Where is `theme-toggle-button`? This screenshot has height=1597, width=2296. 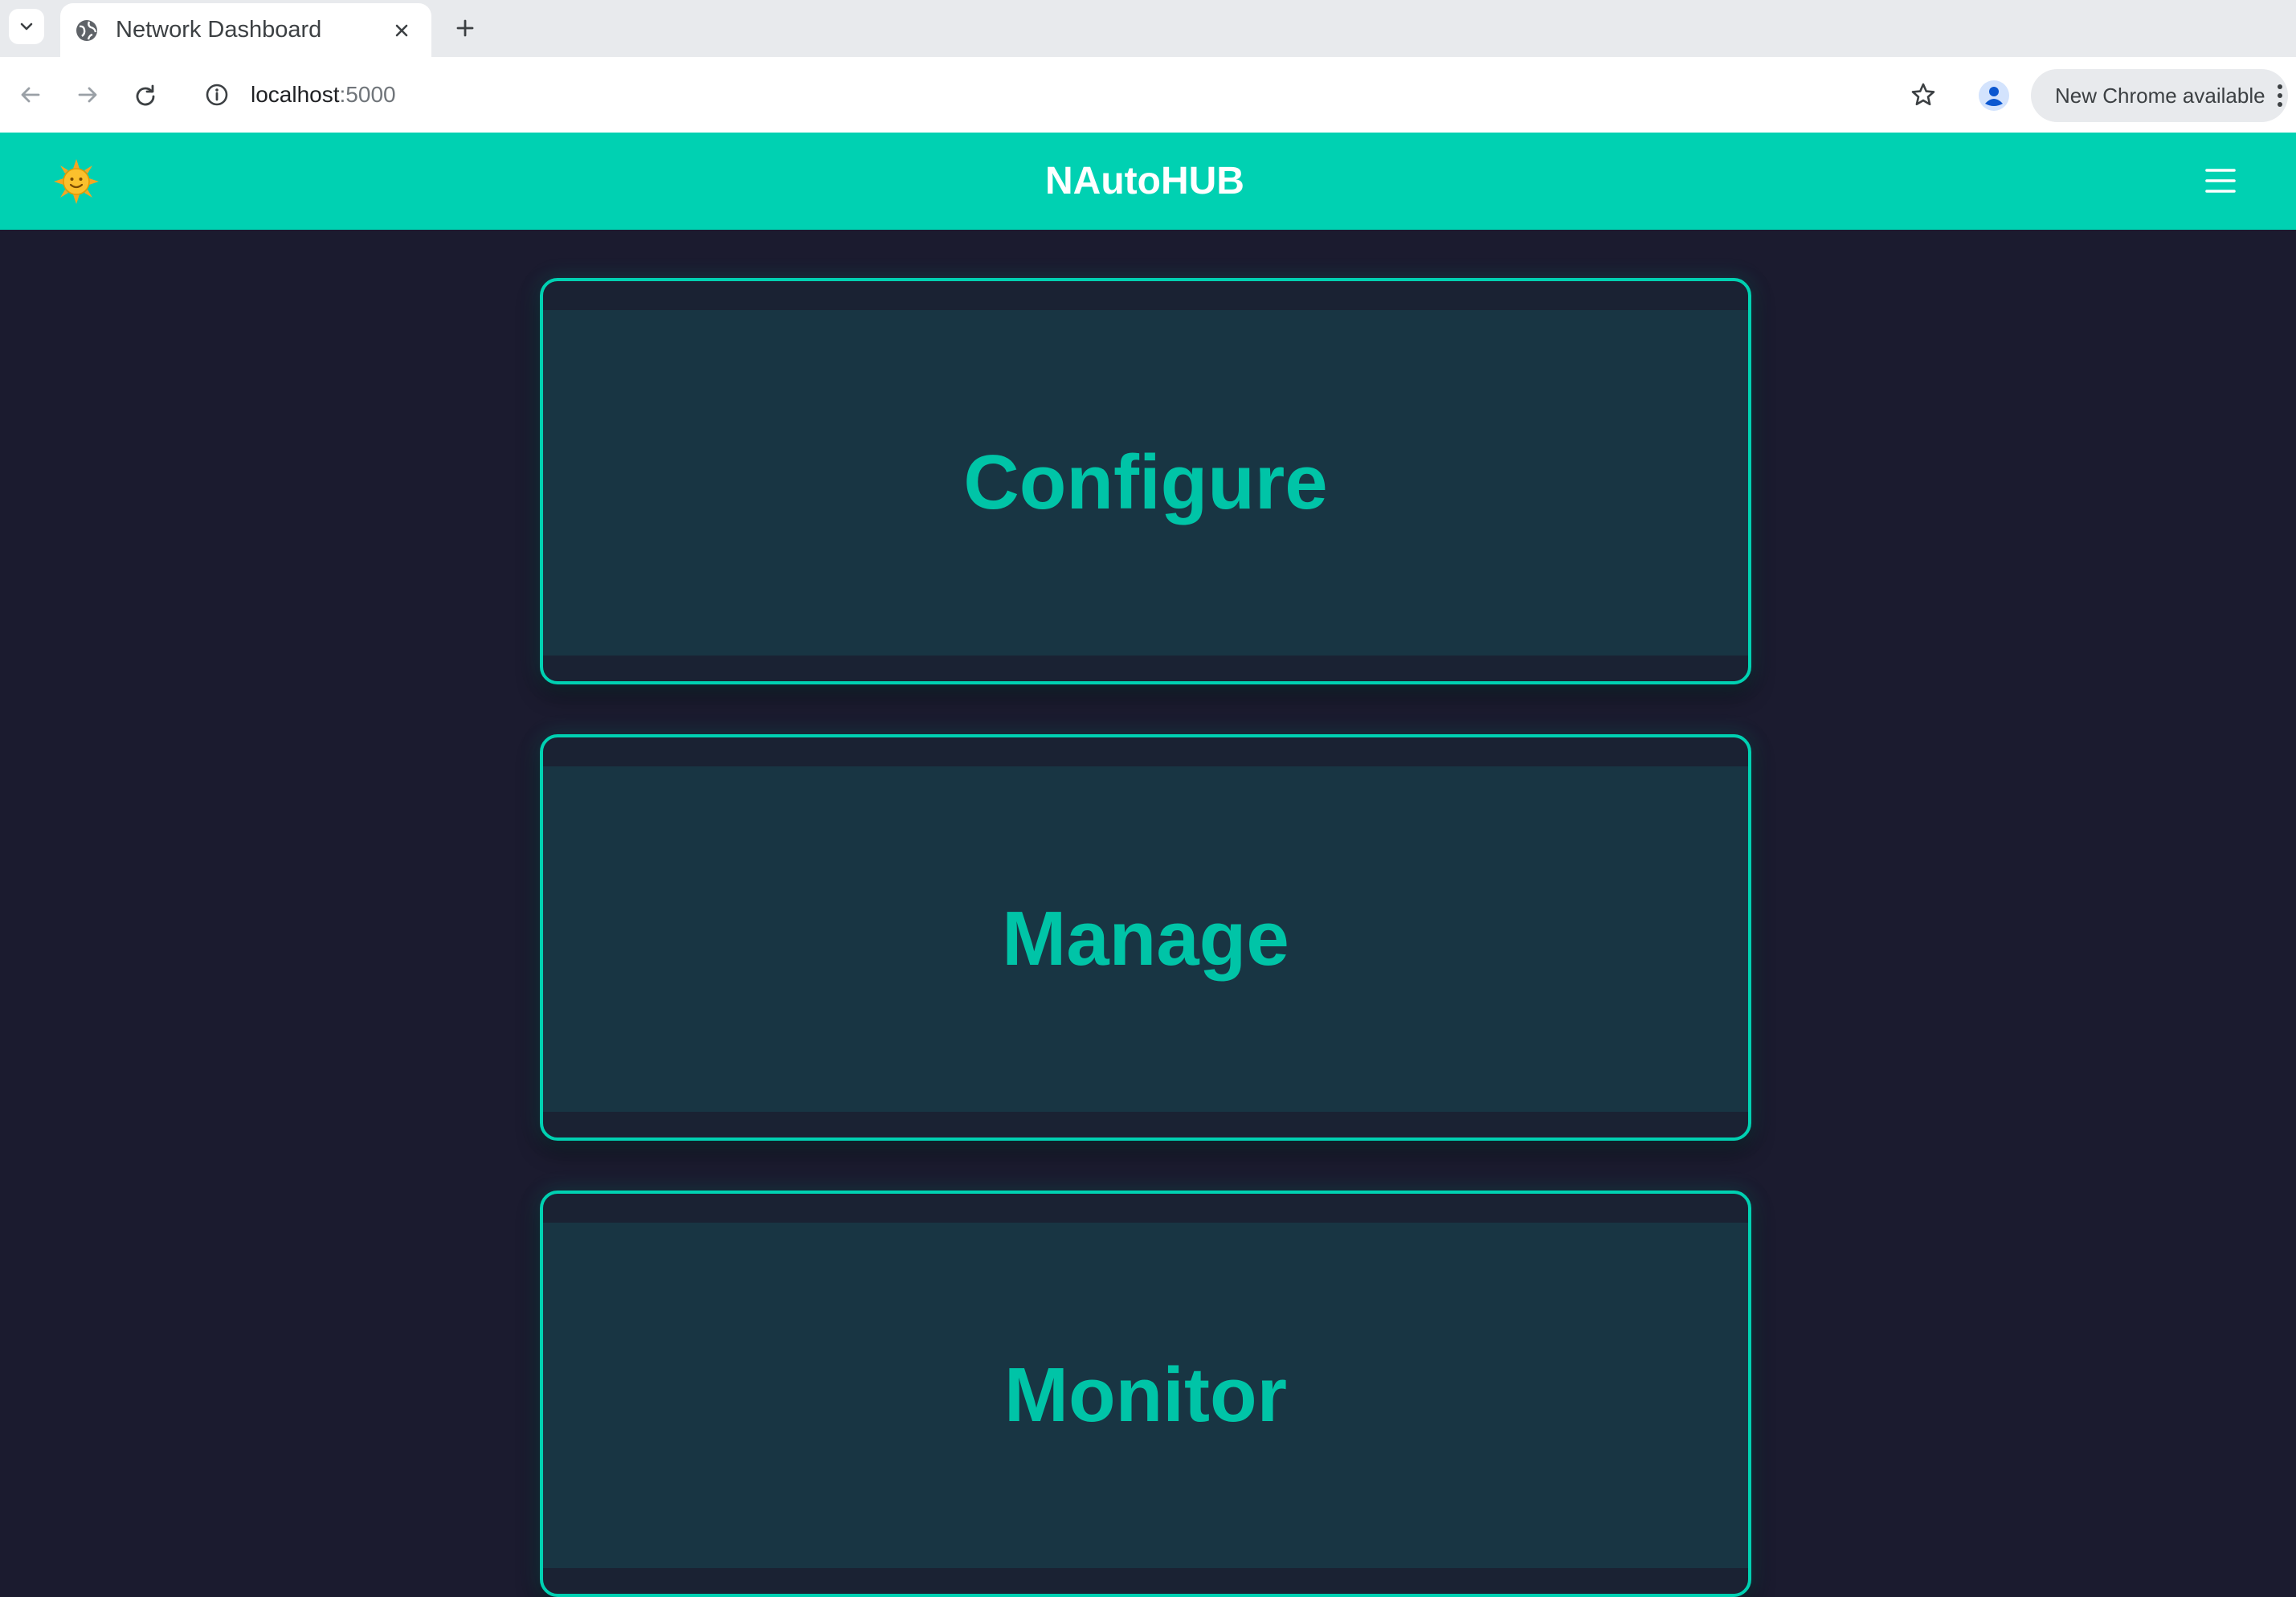
theme-toggle-button is located at coordinates (76, 181).